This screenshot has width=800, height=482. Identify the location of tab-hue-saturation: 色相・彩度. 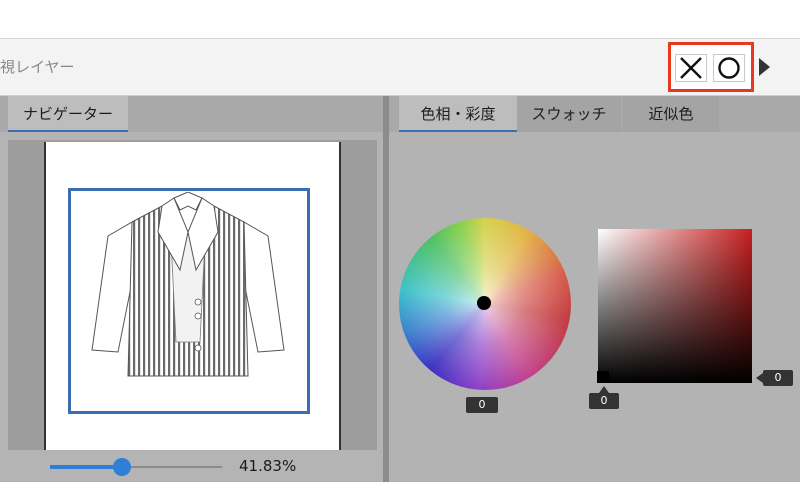
(458, 114).